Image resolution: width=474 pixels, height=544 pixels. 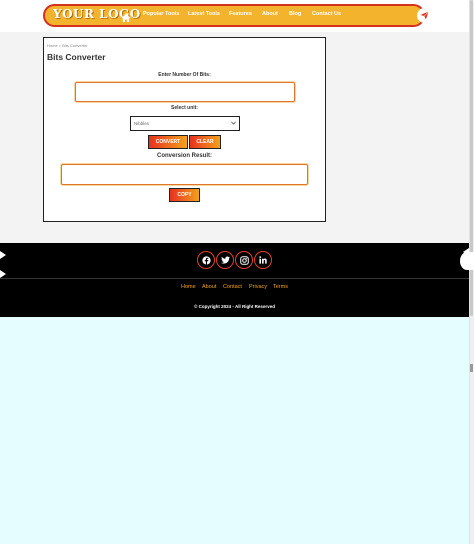 What do you see at coordinates (185, 92) in the screenshot?
I see `bits-input` at bounding box center [185, 92].